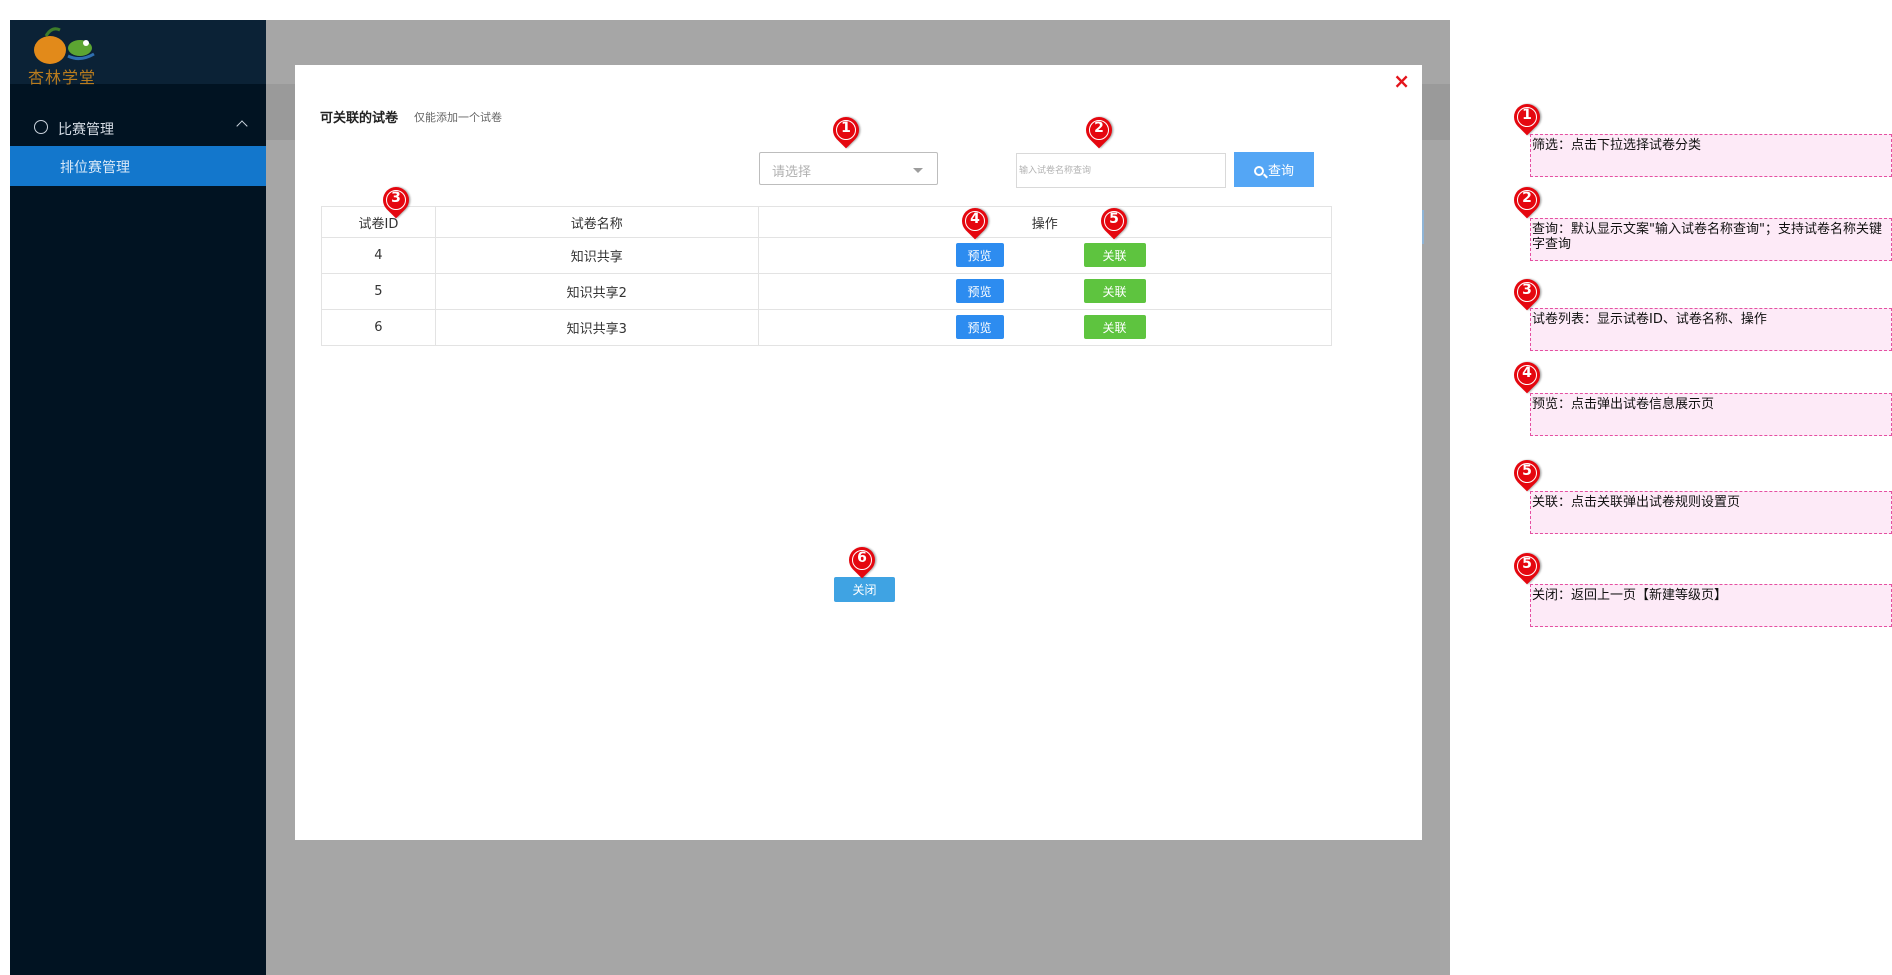  I want to click on sidebar-item-ranking-match: 排位赛管理, so click(138, 166).